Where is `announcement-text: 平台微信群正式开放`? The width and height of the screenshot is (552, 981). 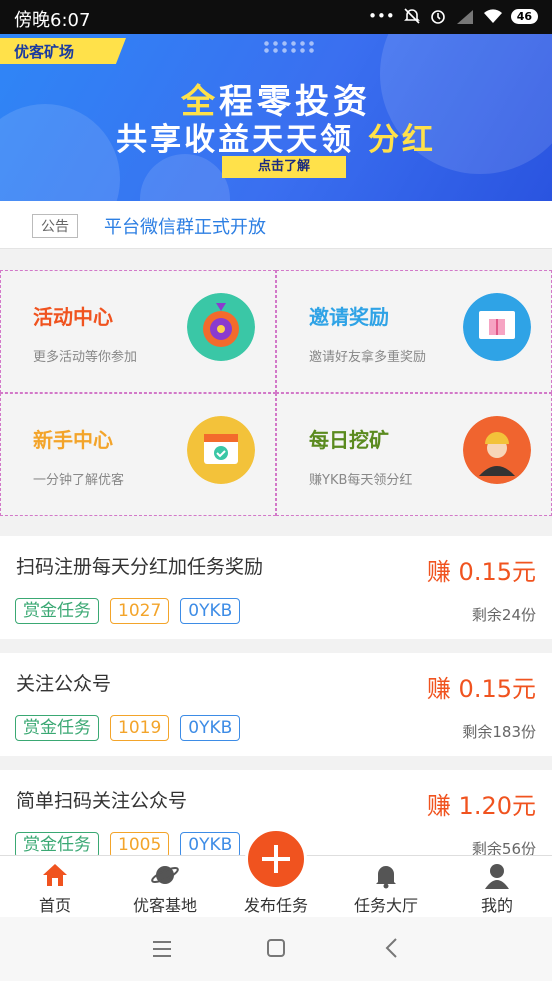 announcement-text: 平台微信群正式开放 is located at coordinates (185, 226).